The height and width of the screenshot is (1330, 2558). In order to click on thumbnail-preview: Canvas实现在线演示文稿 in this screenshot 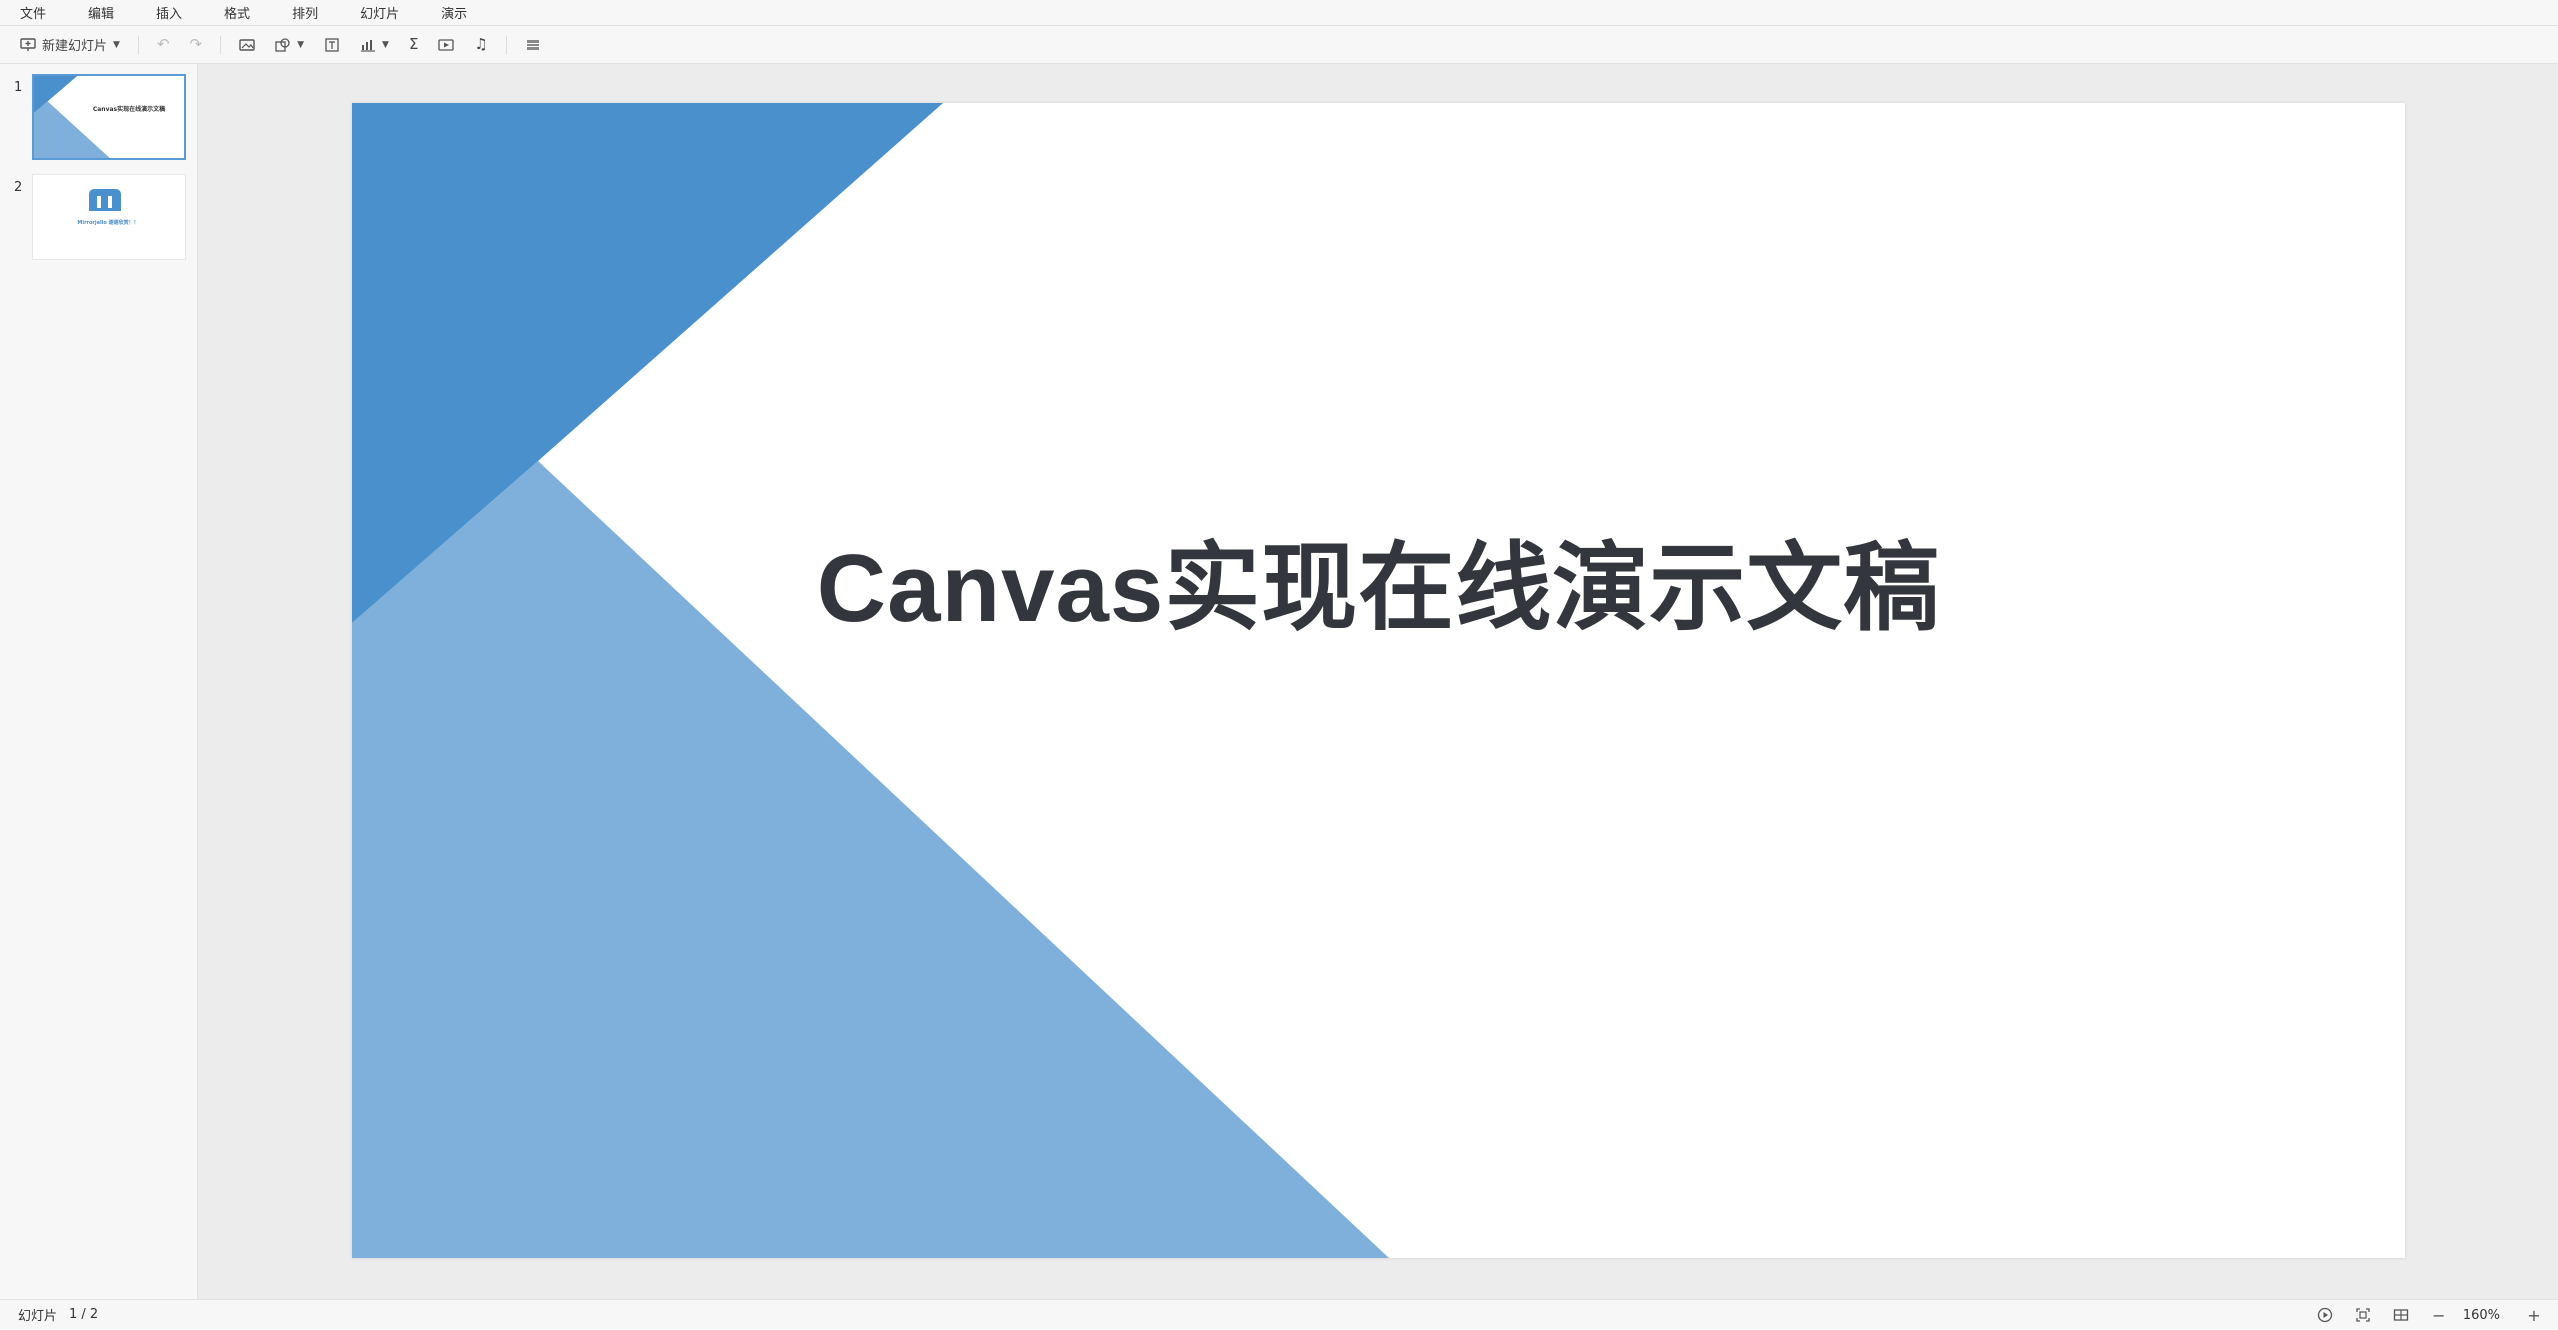, I will do `click(109, 117)`.